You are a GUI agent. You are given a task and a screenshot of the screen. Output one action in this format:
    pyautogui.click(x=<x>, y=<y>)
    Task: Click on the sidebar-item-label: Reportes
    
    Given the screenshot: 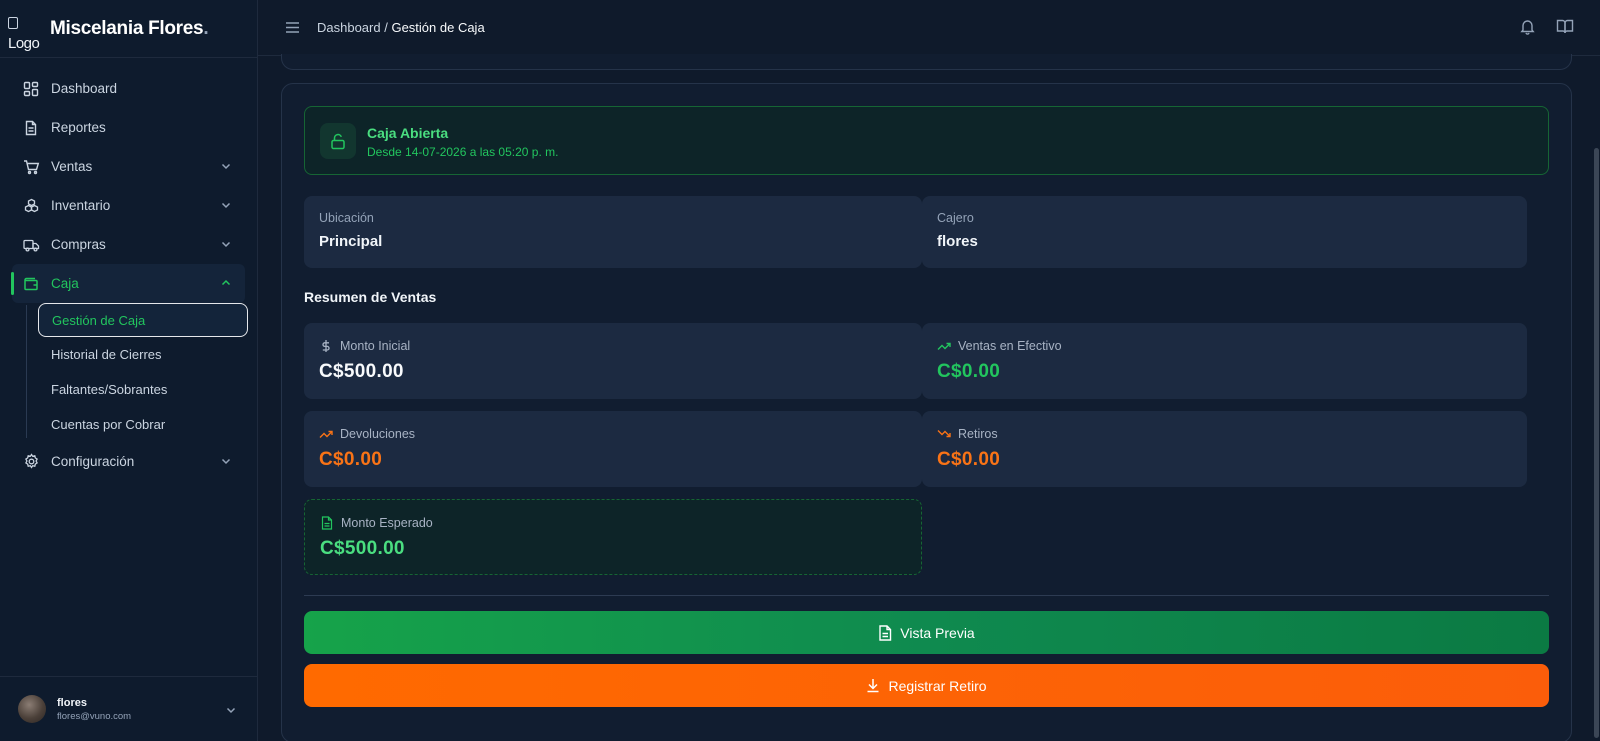 What is the action you would take?
    pyautogui.click(x=78, y=127)
    